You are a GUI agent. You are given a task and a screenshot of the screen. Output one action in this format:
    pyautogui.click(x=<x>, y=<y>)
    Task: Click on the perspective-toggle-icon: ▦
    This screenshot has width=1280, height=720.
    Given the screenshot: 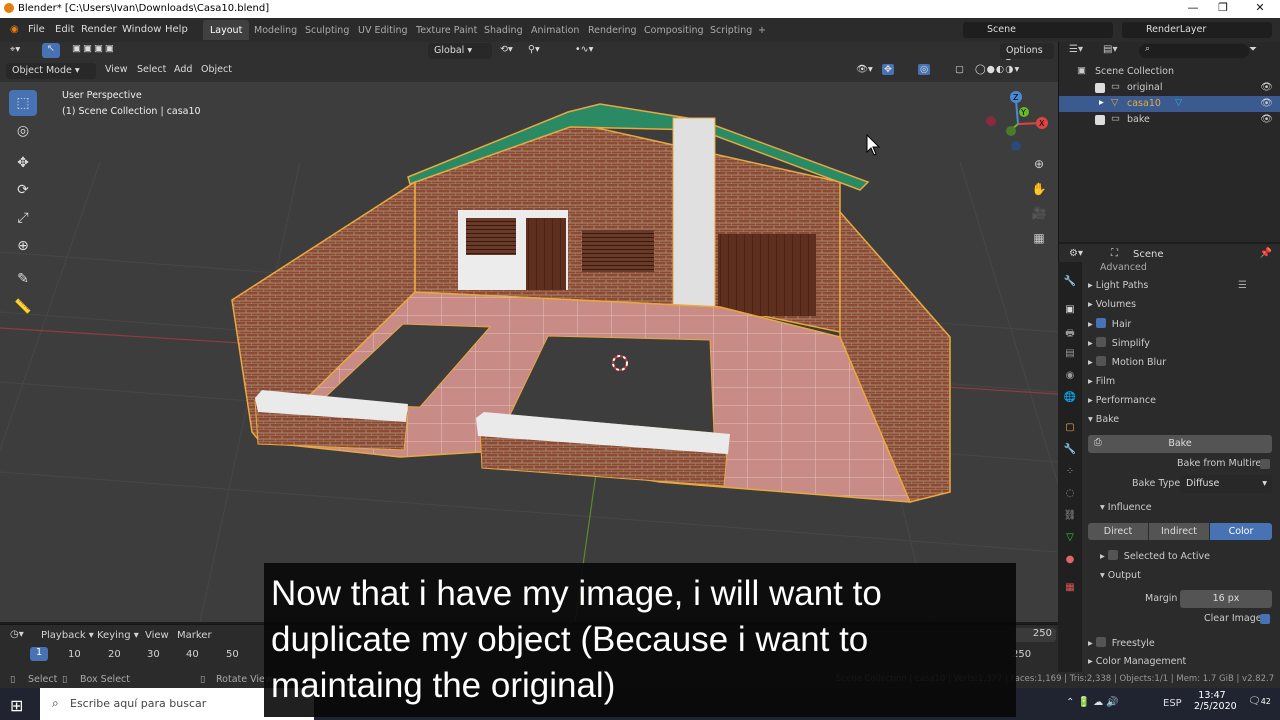 What is the action you would take?
    pyautogui.click(x=1039, y=238)
    